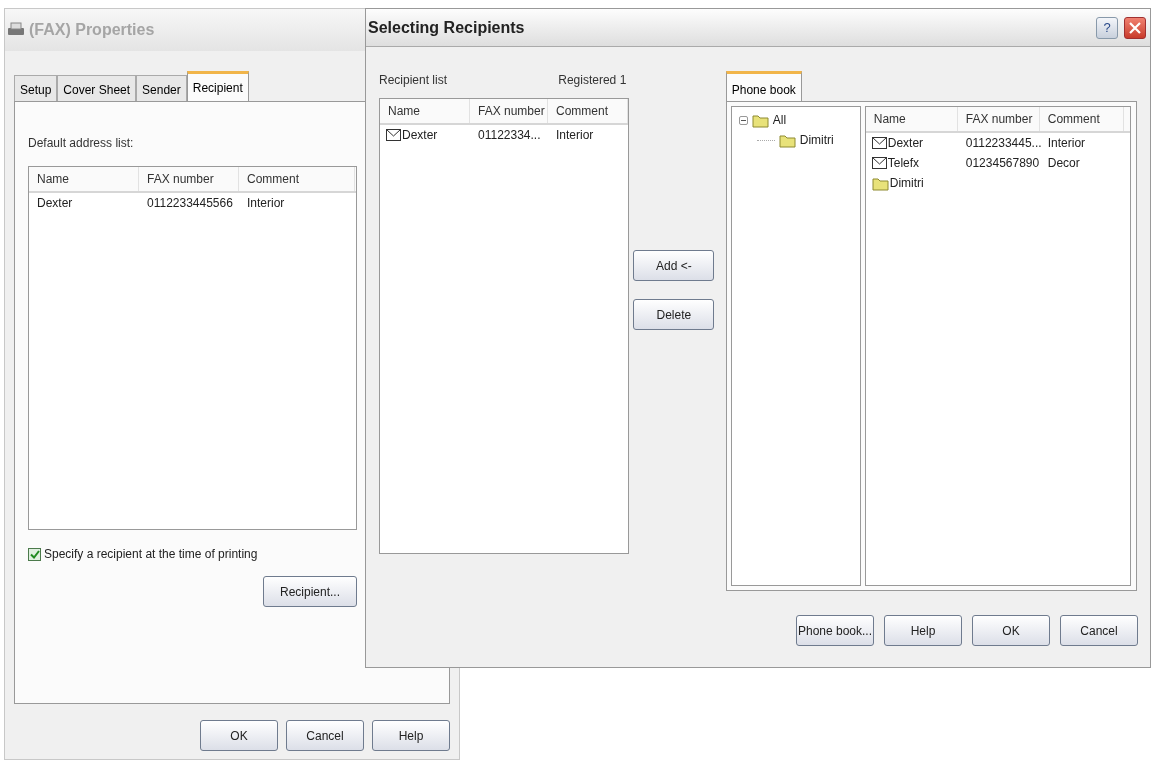  I want to click on section-label: Default address list:, so click(81, 143).